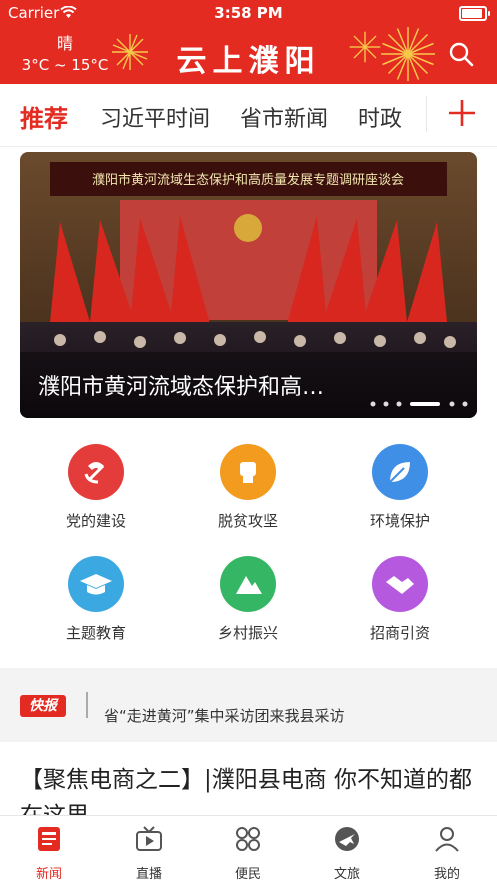  I want to click on graduation-cap-icon, so click(96, 584).